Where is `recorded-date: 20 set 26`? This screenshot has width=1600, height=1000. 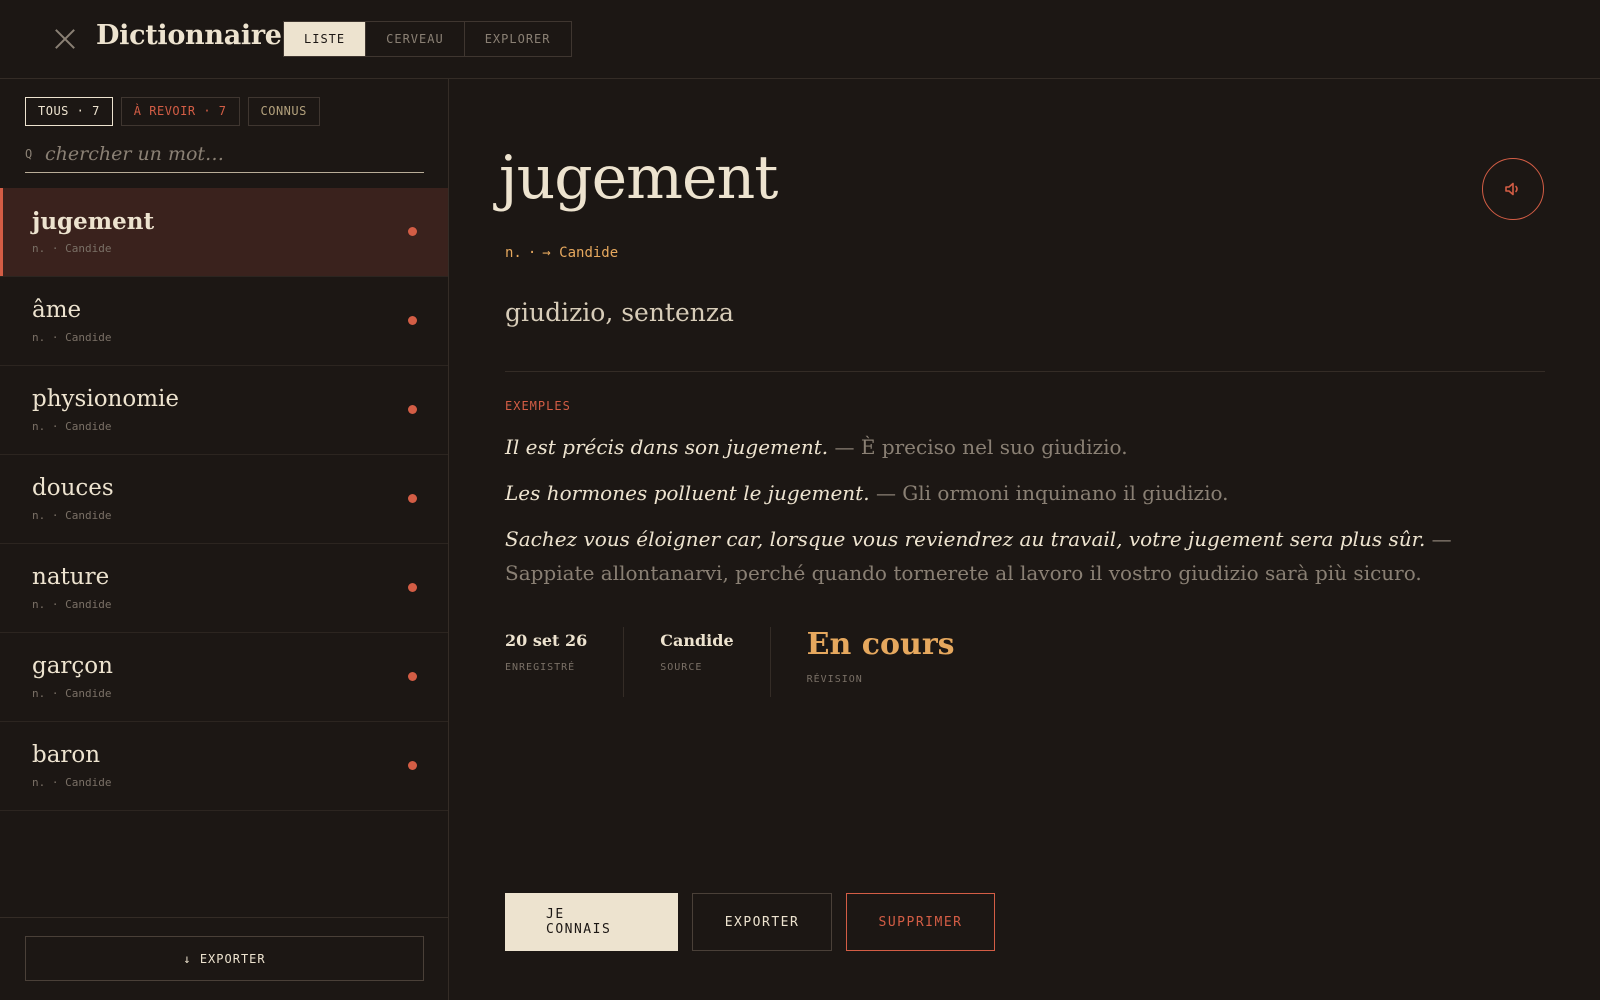
recorded-date: 20 set 26 is located at coordinates (546, 640).